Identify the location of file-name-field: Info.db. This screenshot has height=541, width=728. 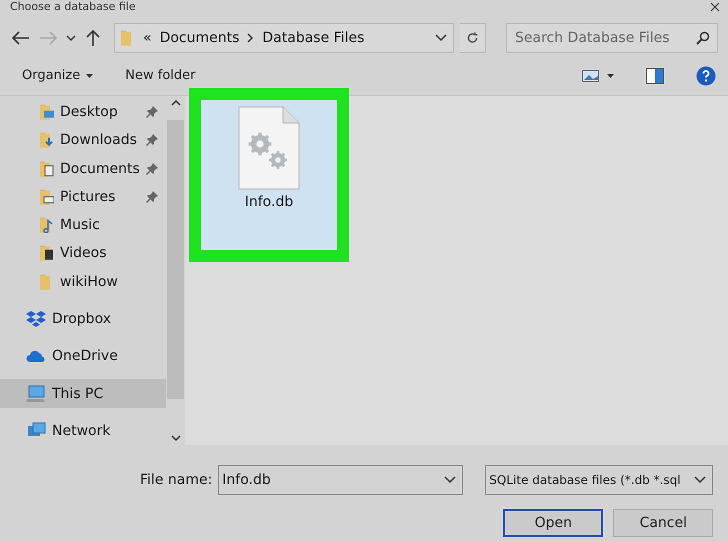
(341, 480).